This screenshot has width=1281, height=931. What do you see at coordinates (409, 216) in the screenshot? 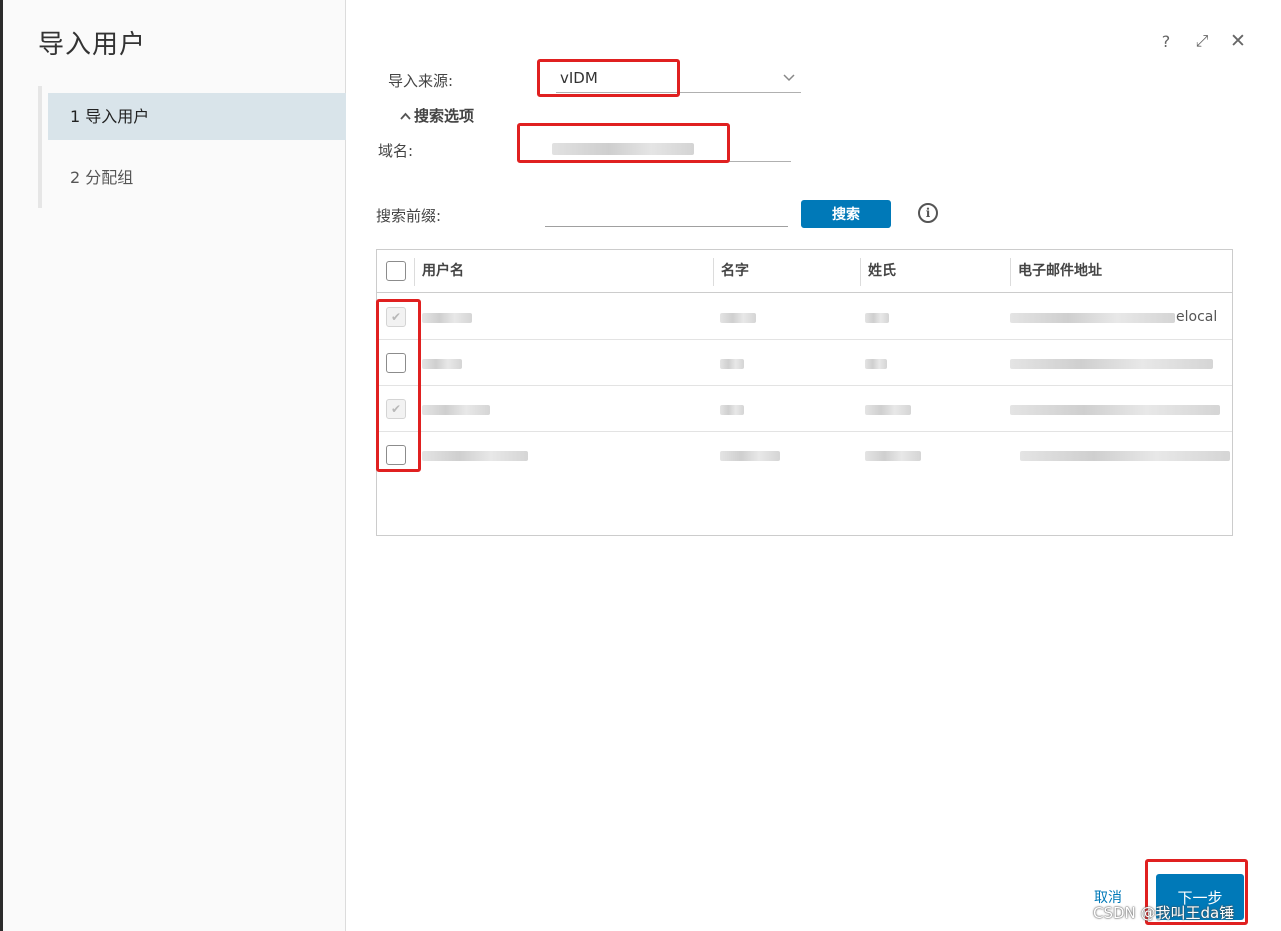
I see `search-prefix-label: 搜索前缀:` at bounding box center [409, 216].